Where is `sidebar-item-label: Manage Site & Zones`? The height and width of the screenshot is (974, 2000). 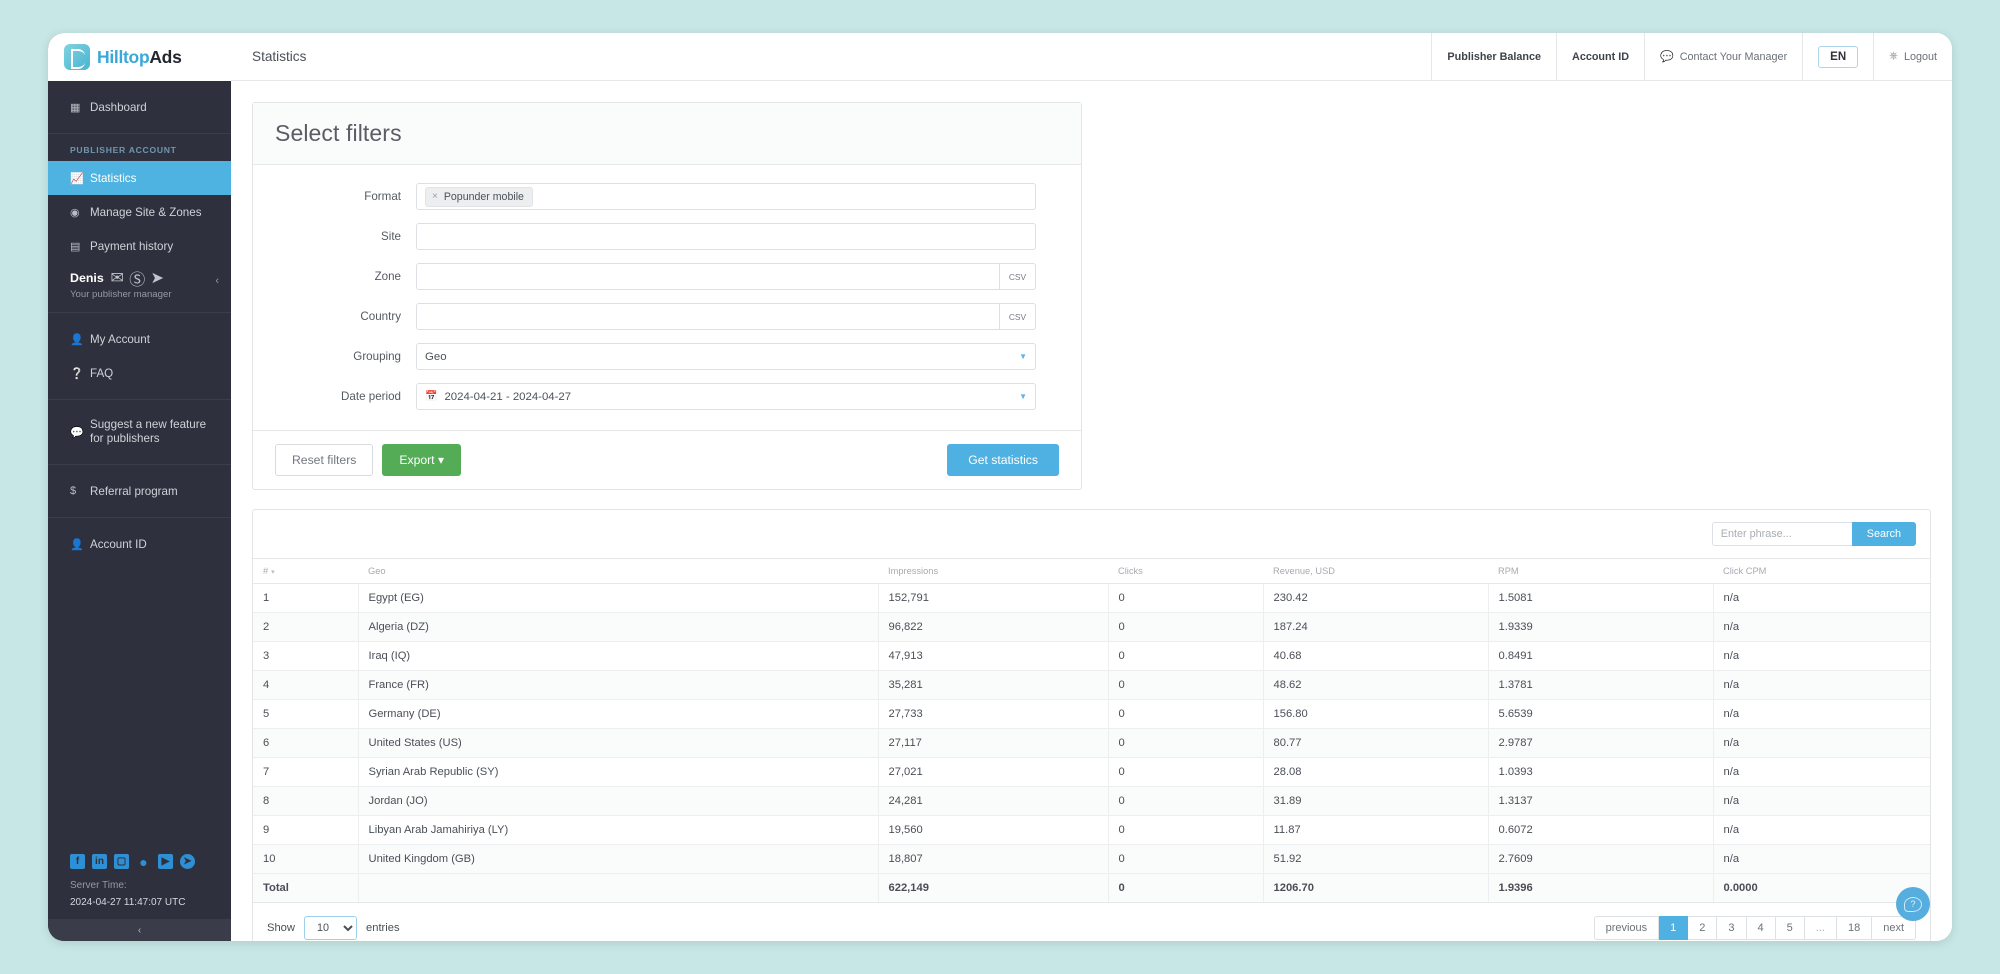
sidebar-item-label: Manage Site & Zones is located at coordinates (146, 212).